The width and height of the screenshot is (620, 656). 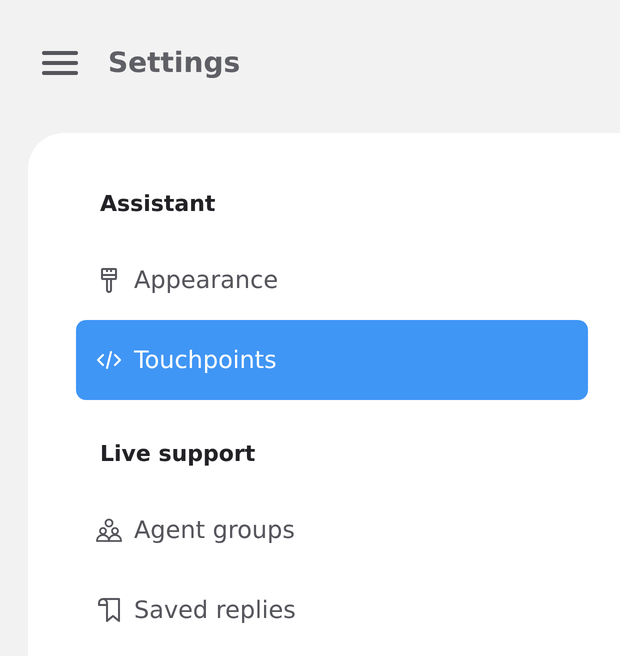 What do you see at coordinates (109, 530) in the screenshot?
I see `people-icon` at bounding box center [109, 530].